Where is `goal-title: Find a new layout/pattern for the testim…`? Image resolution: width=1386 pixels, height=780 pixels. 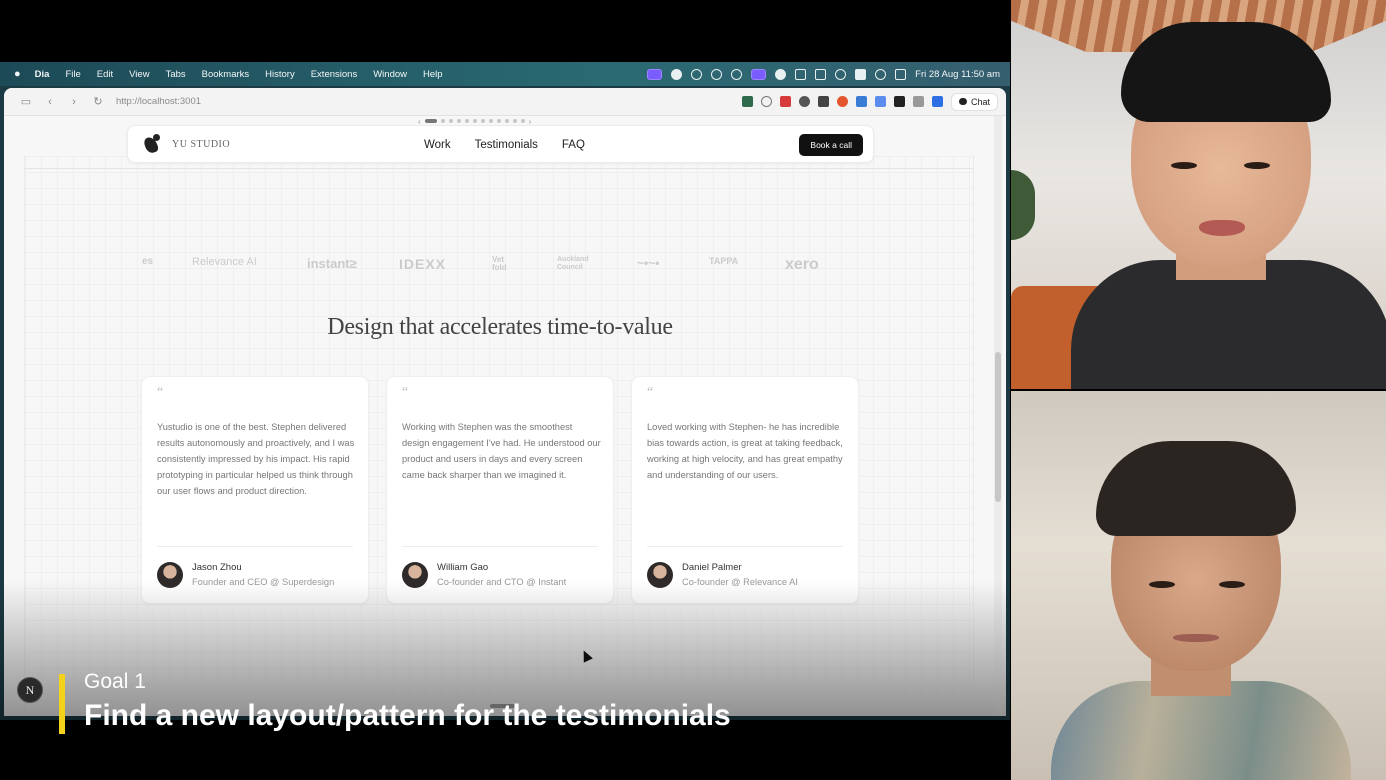 goal-title: Find a new layout/pattern for the testim… is located at coordinates (407, 715).